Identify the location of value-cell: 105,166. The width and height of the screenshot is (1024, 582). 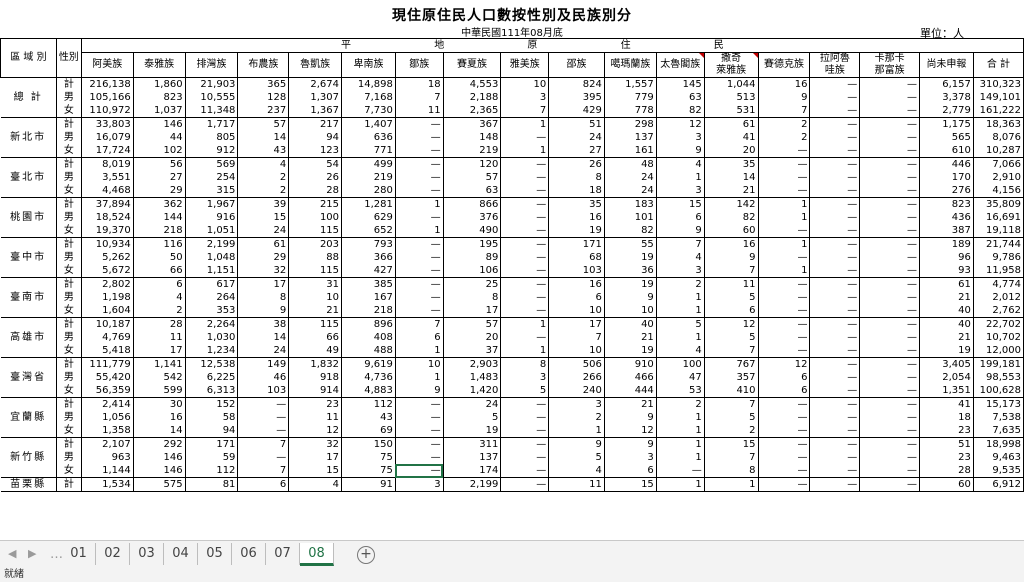
(107, 97).